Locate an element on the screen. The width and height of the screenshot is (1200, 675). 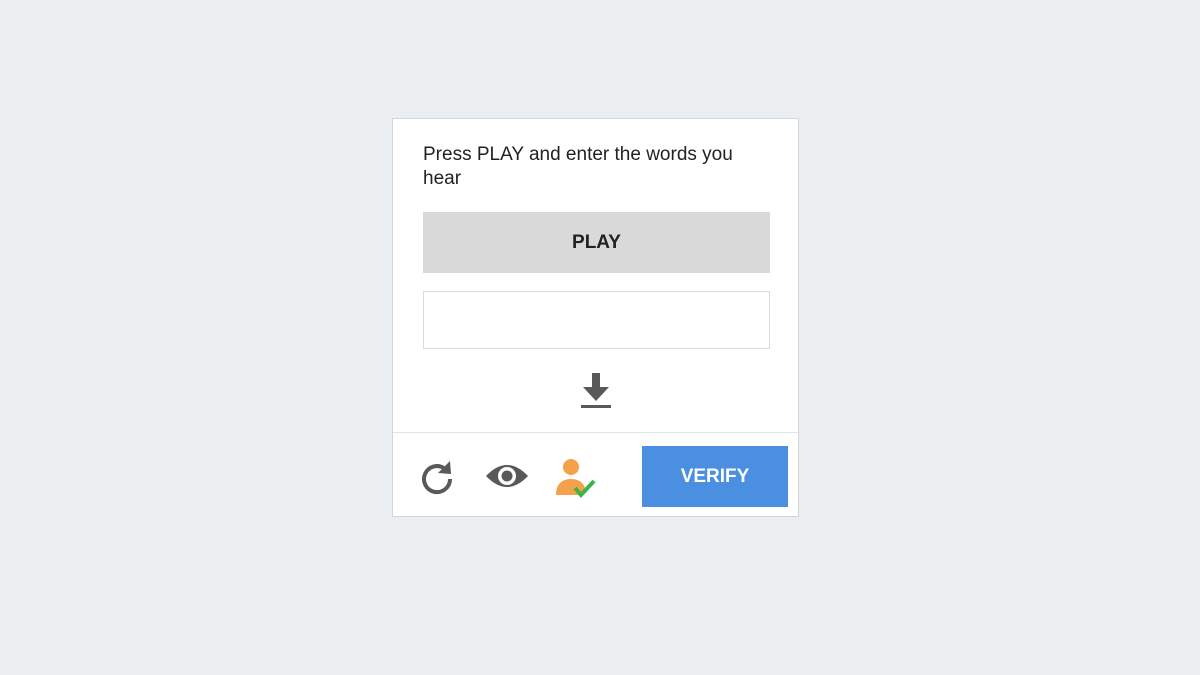
download-icon is located at coordinates (596, 391).